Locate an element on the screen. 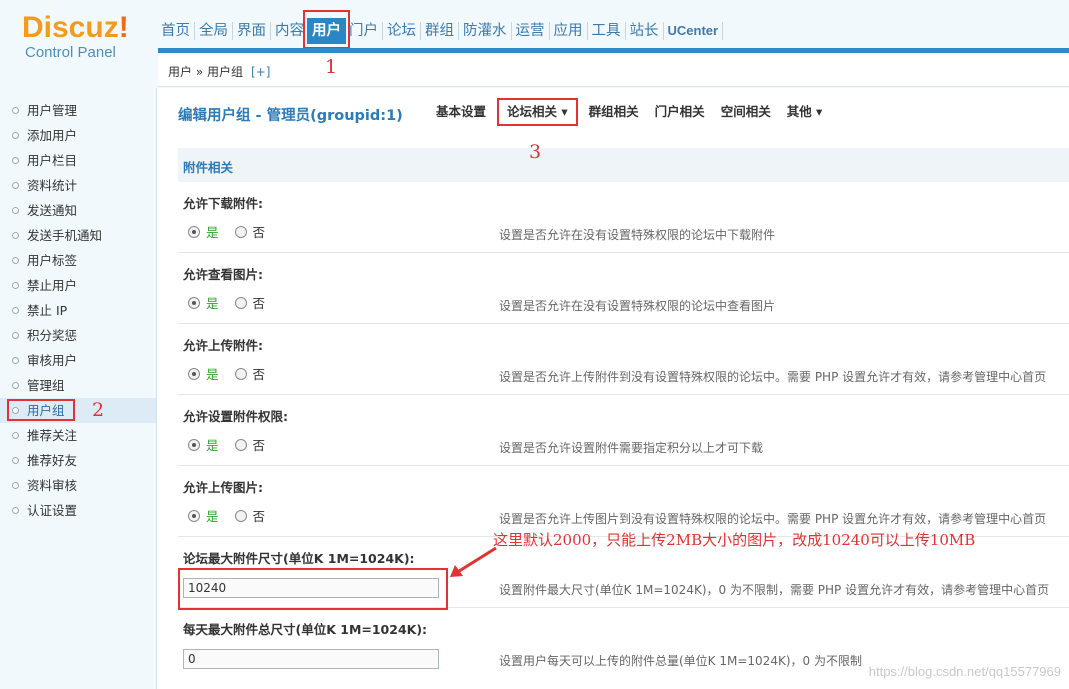  sidebar-item-admin-groups: 管理组 is located at coordinates (78, 385).